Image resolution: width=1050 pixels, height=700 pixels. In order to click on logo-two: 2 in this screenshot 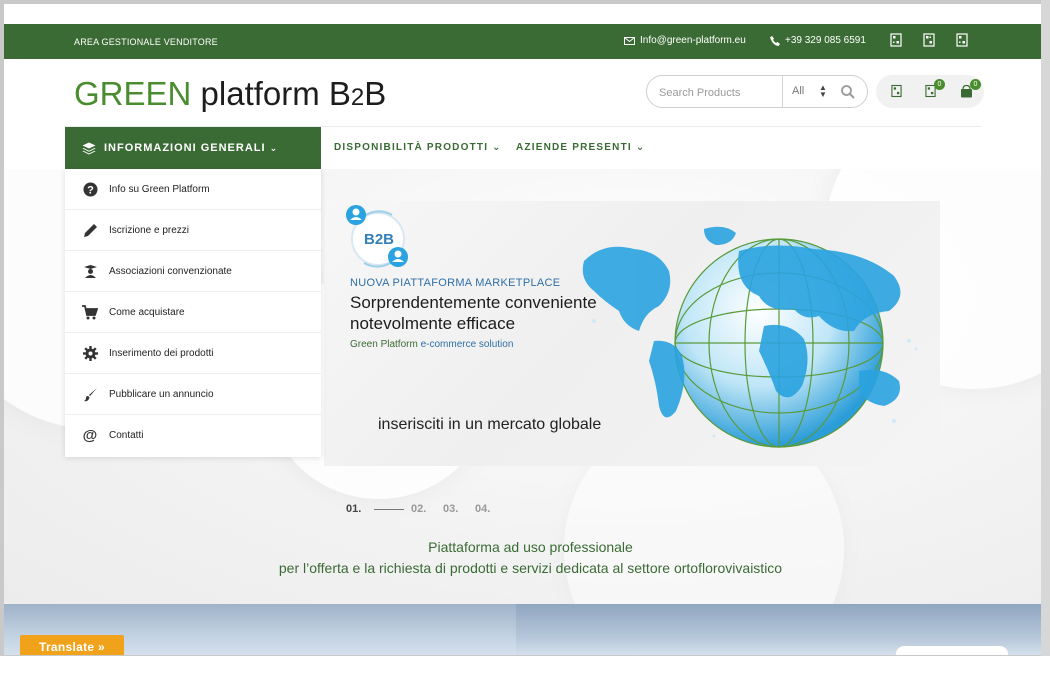, I will do `click(357, 97)`.